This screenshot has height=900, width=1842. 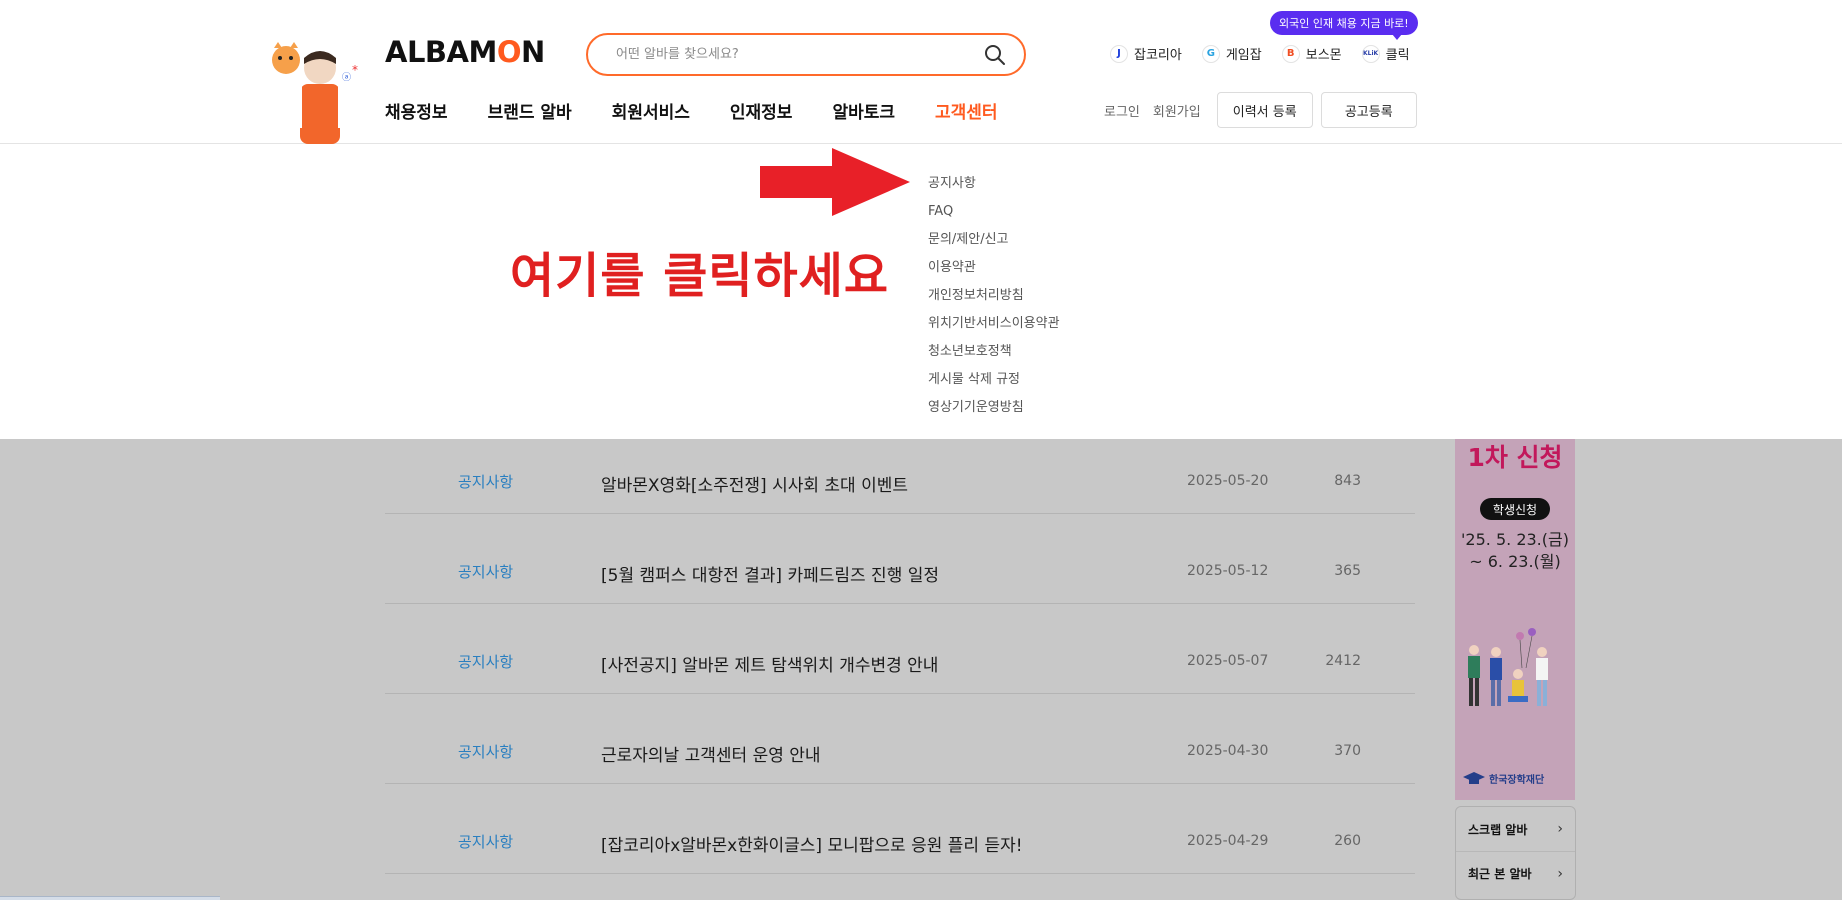 I want to click on menu-item-privacy-policy: 개인정보처리방침, so click(x=994, y=296).